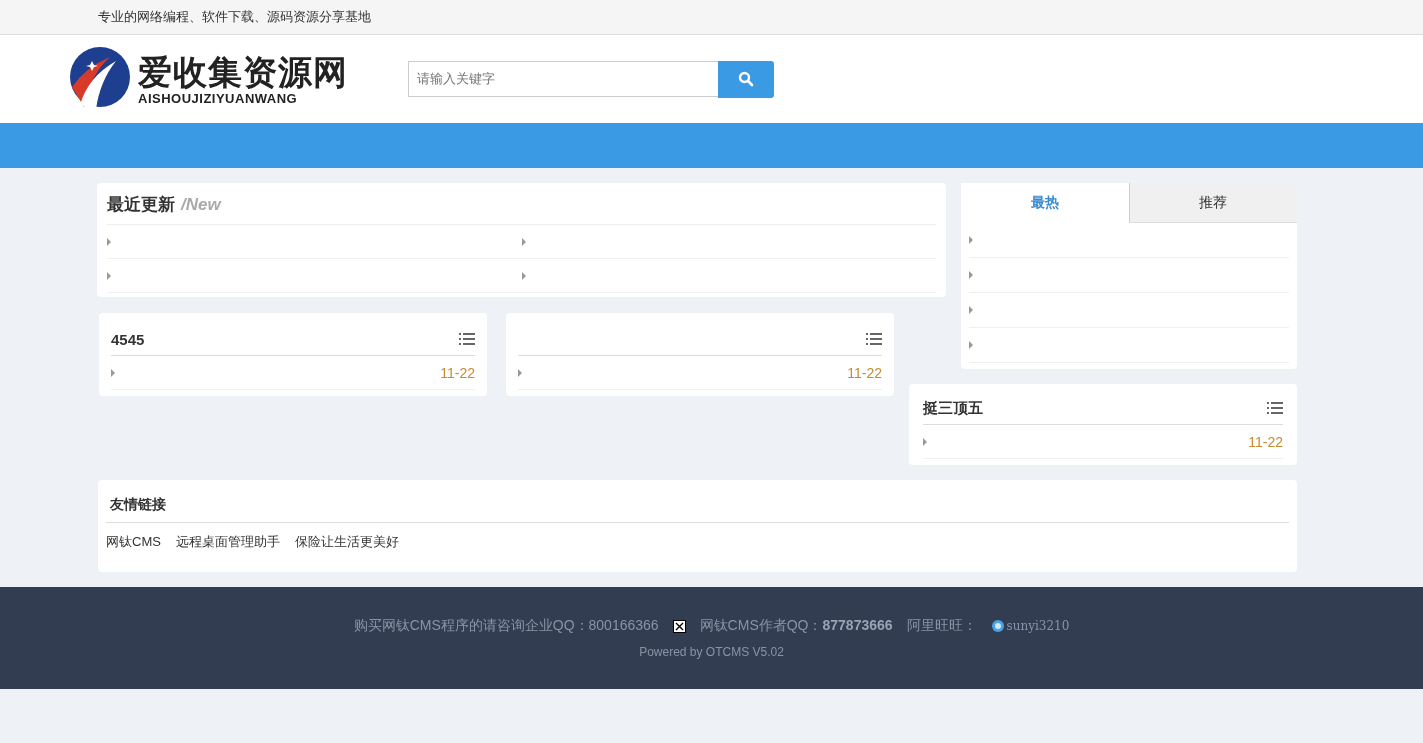  Describe the element at coordinates (697, 505) in the screenshot. I see `links-title: 友情链接` at that location.